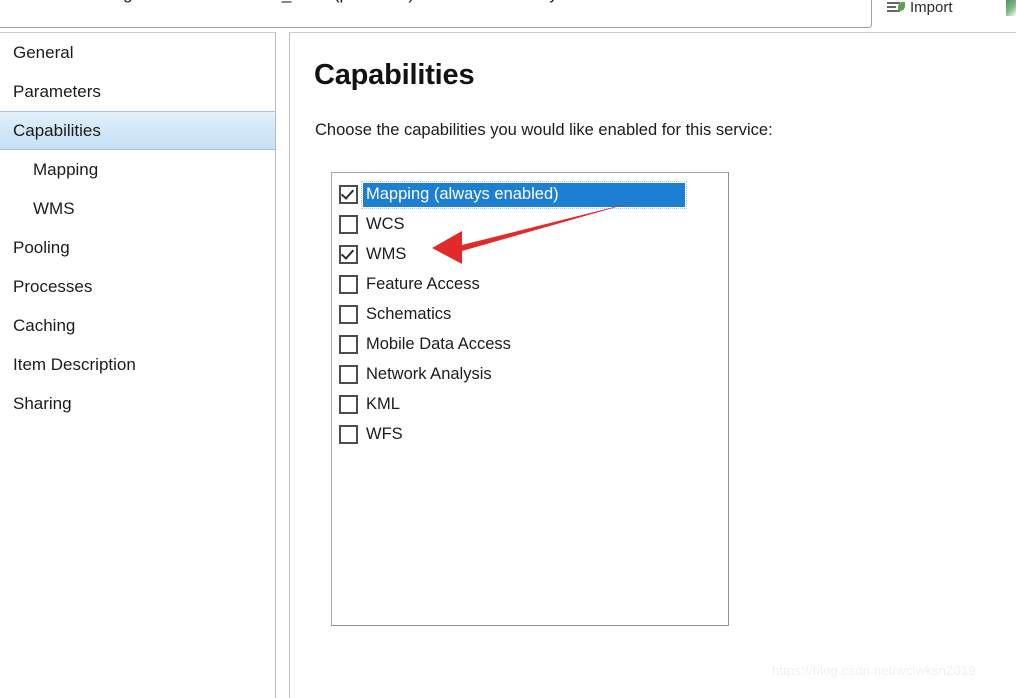  Describe the element at coordinates (530, 254) in the screenshot. I see `capability-row-wms: WMS` at that location.